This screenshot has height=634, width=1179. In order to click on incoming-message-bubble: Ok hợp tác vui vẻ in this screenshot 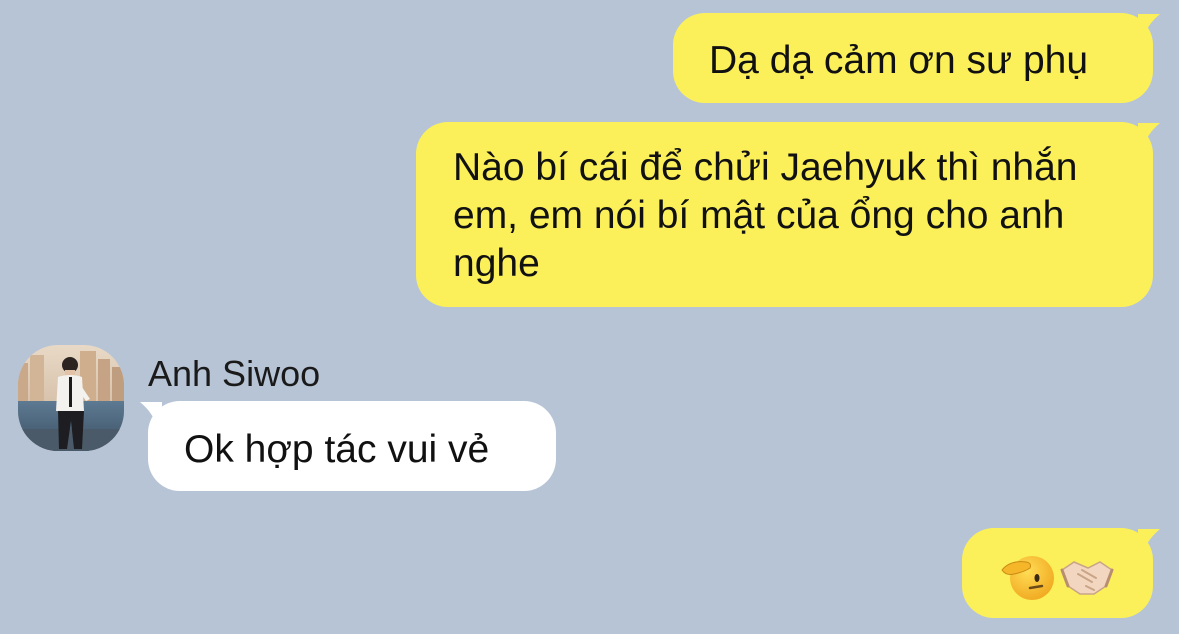, I will do `click(352, 446)`.